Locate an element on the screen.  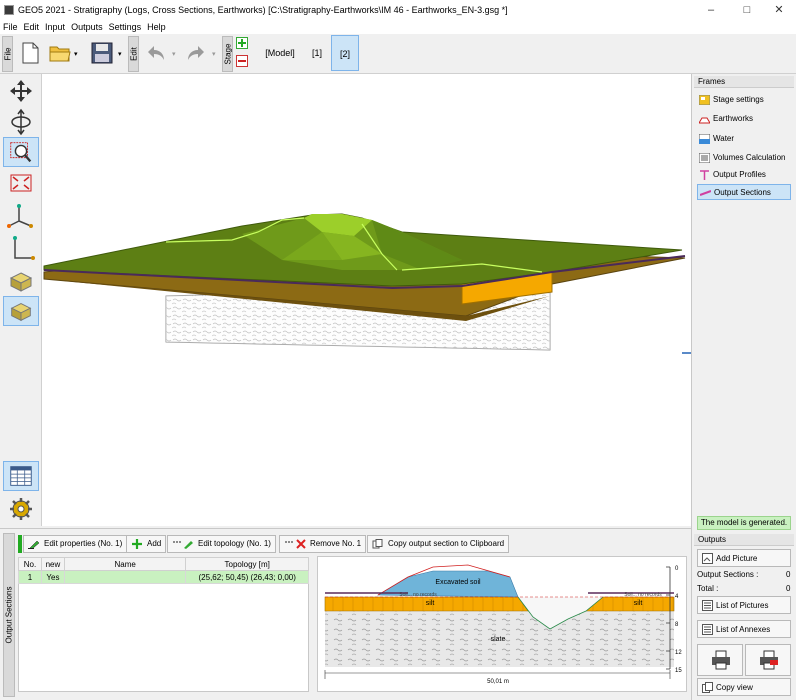
undo-icon is located at coordinates (156, 54).